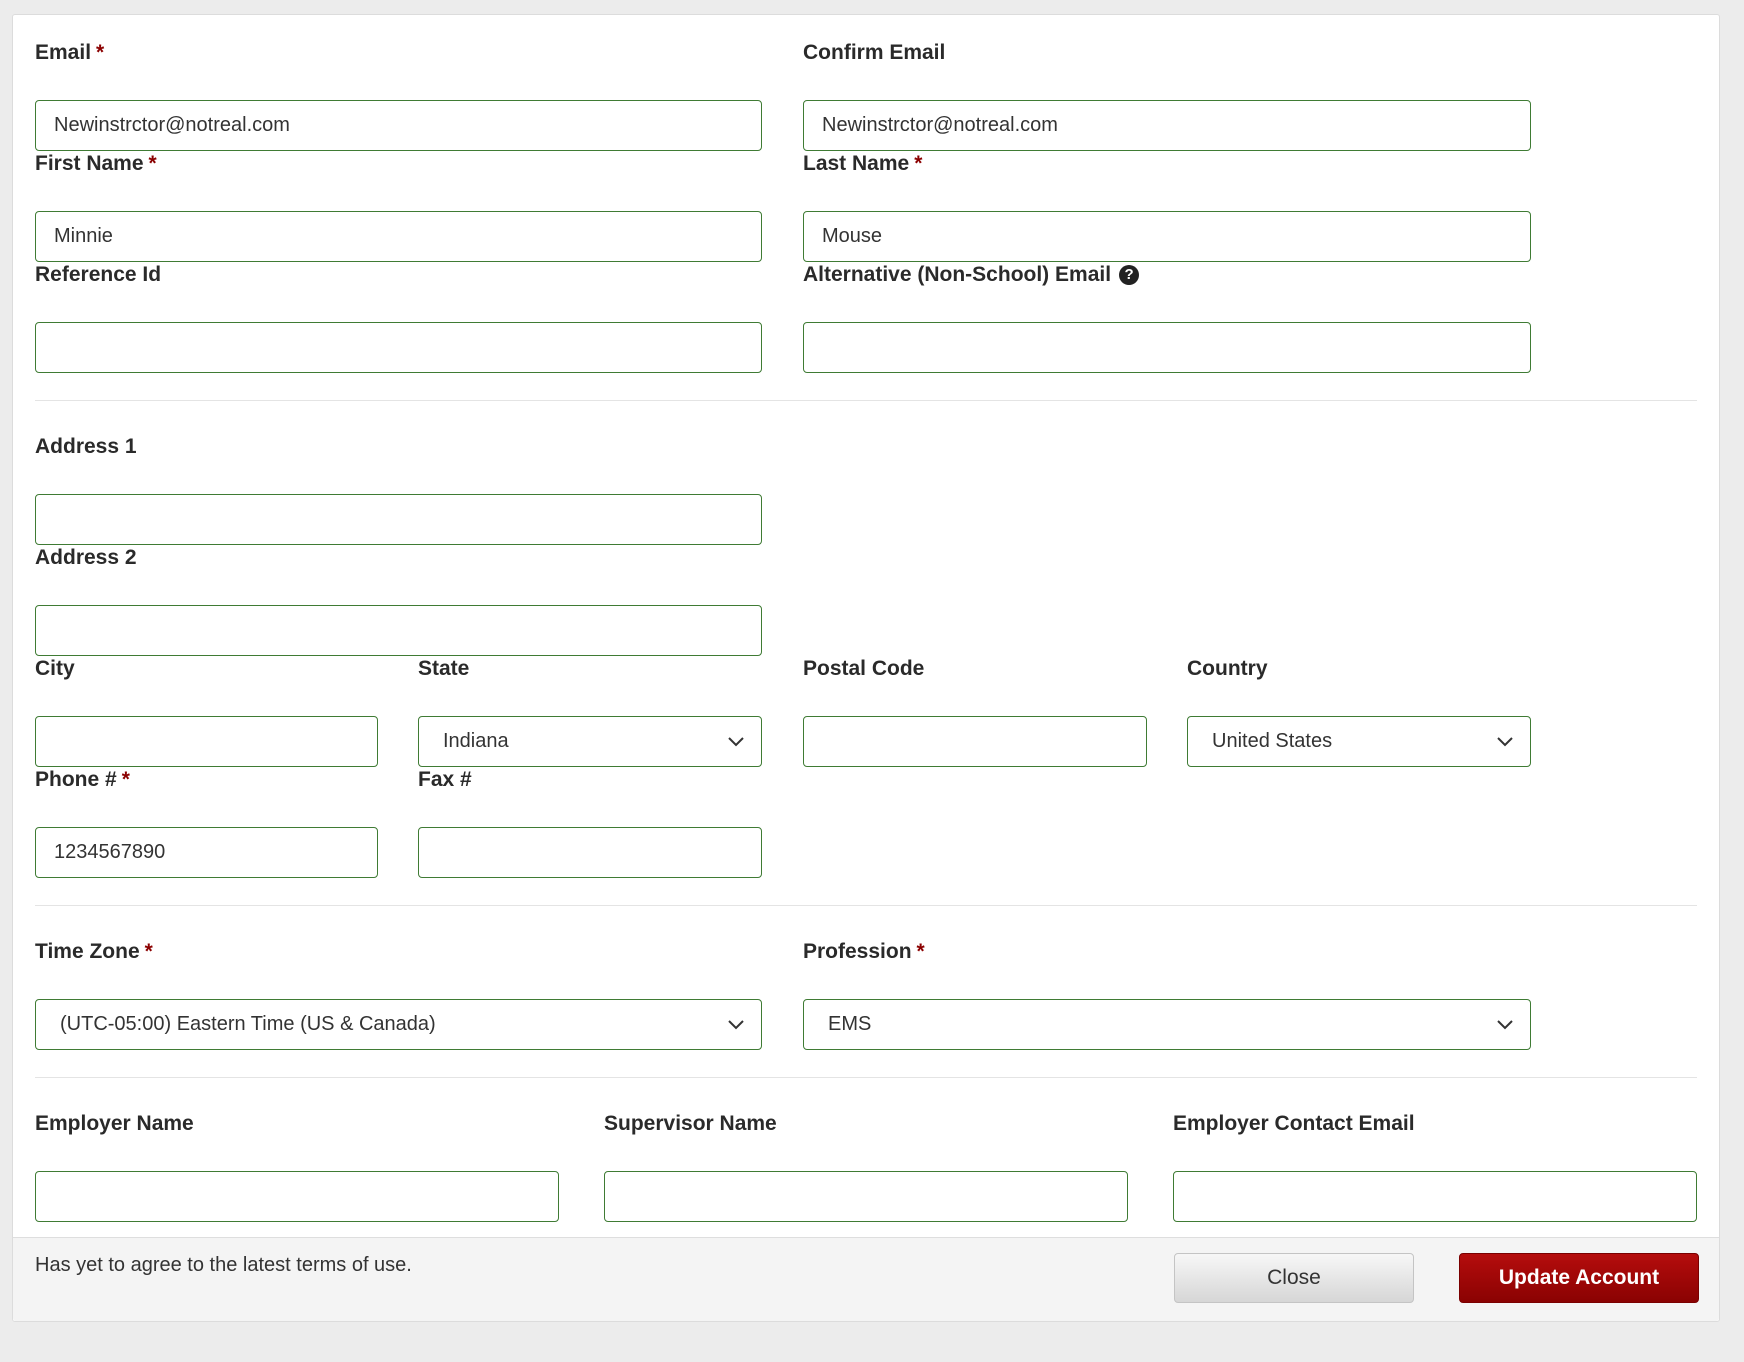 Image resolution: width=1744 pixels, height=1362 pixels. Describe the element at coordinates (445, 779) in the screenshot. I see `fax-label: Fax #` at that location.